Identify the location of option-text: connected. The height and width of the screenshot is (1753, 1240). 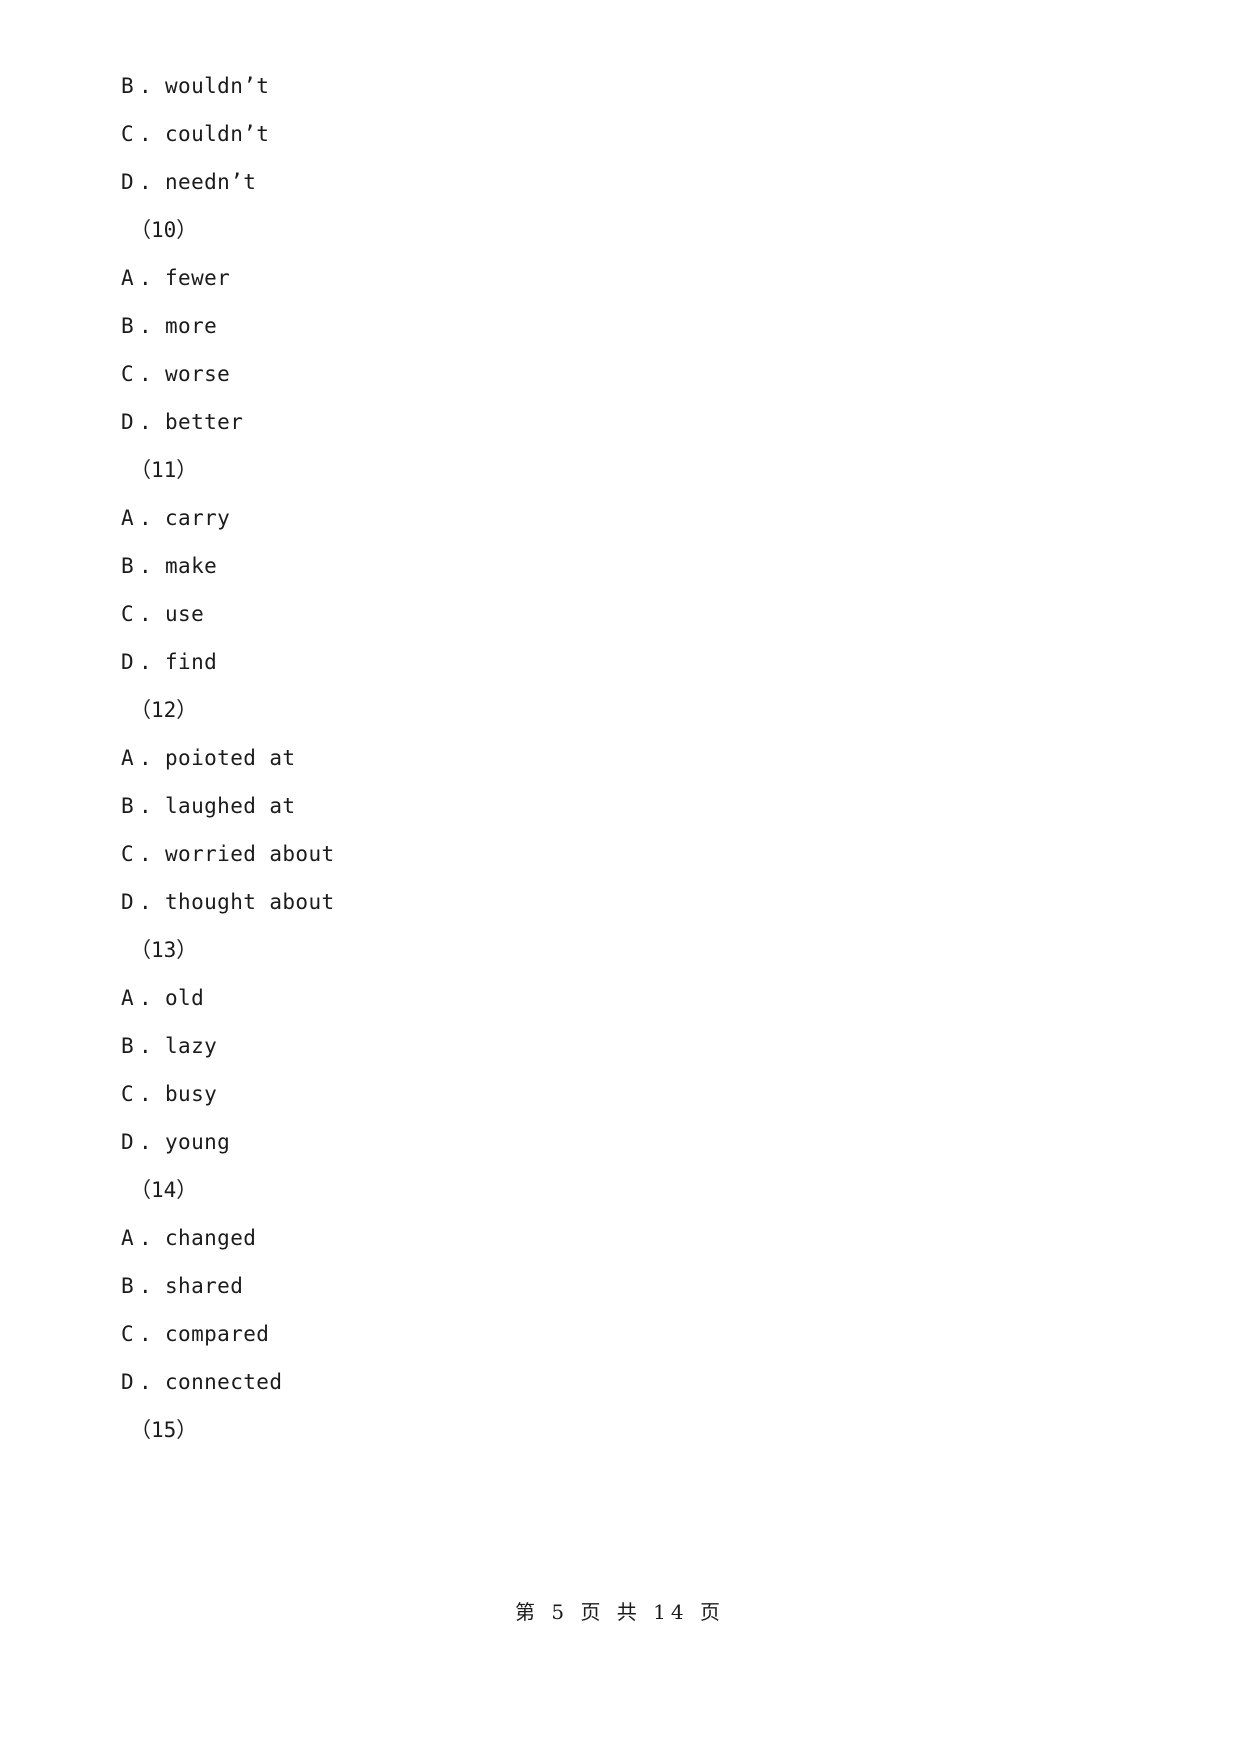
(224, 1382).